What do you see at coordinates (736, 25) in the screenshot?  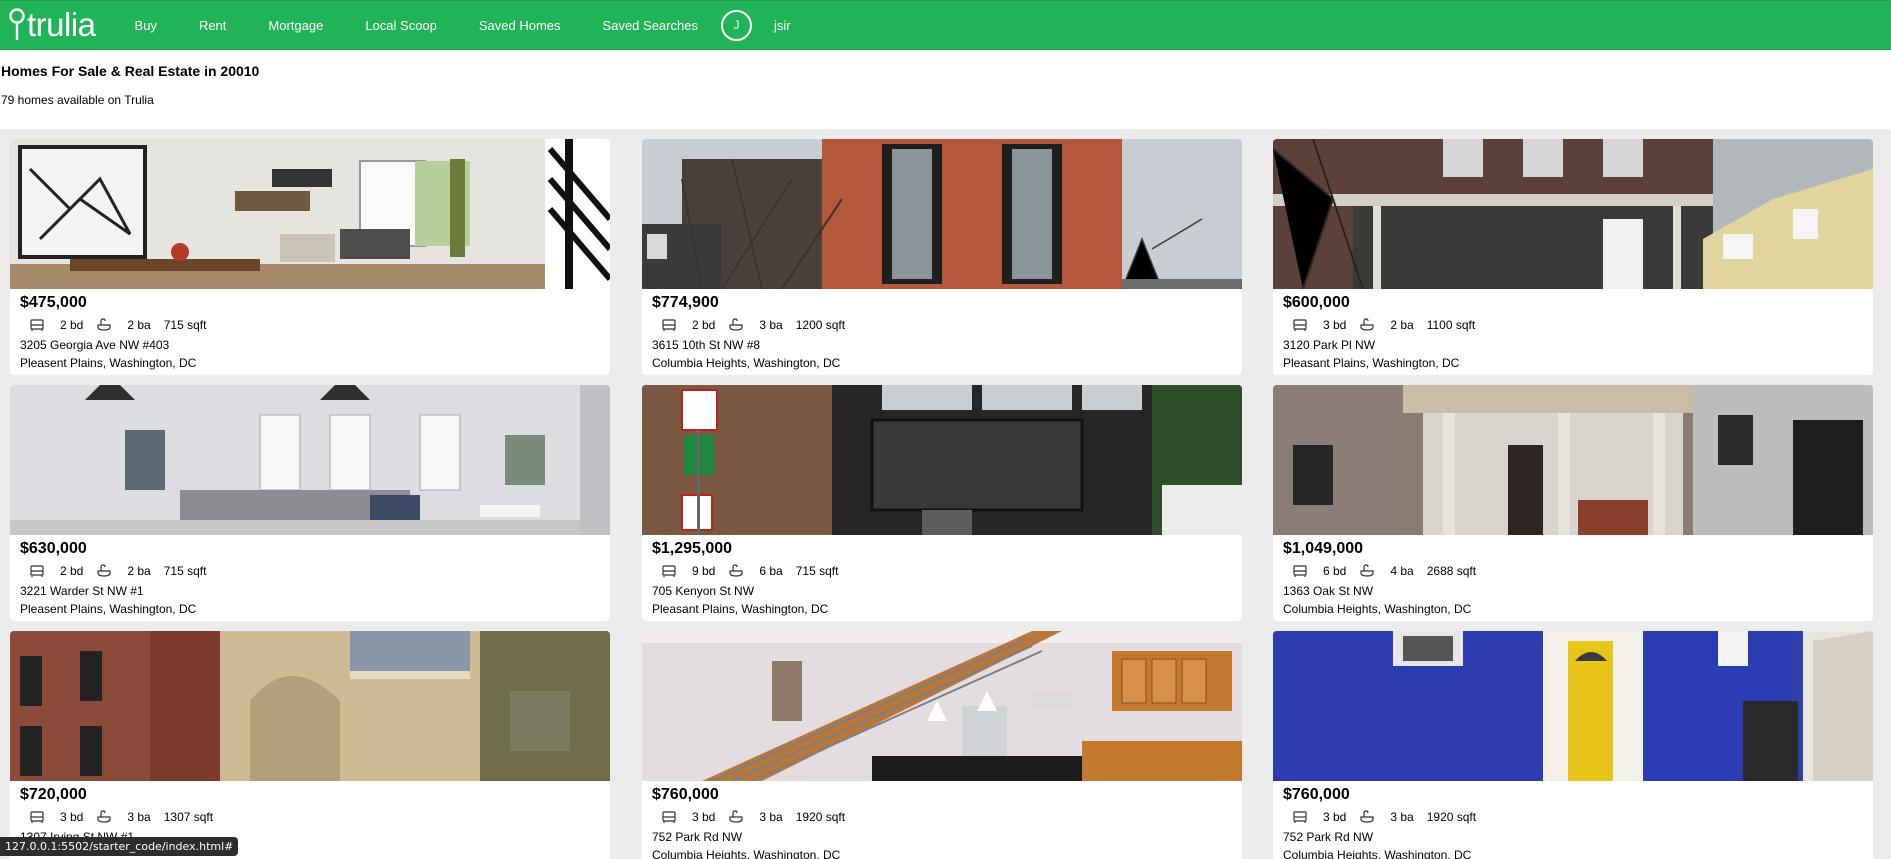 I see `user-avatar: J` at bounding box center [736, 25].